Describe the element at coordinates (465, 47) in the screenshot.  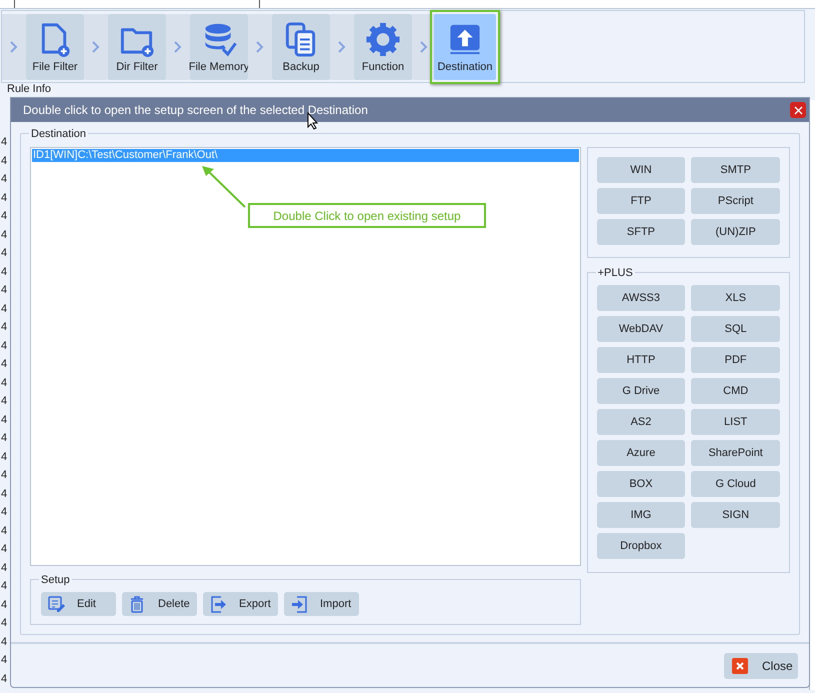
I see `toolbar-button: Destination` at that location.